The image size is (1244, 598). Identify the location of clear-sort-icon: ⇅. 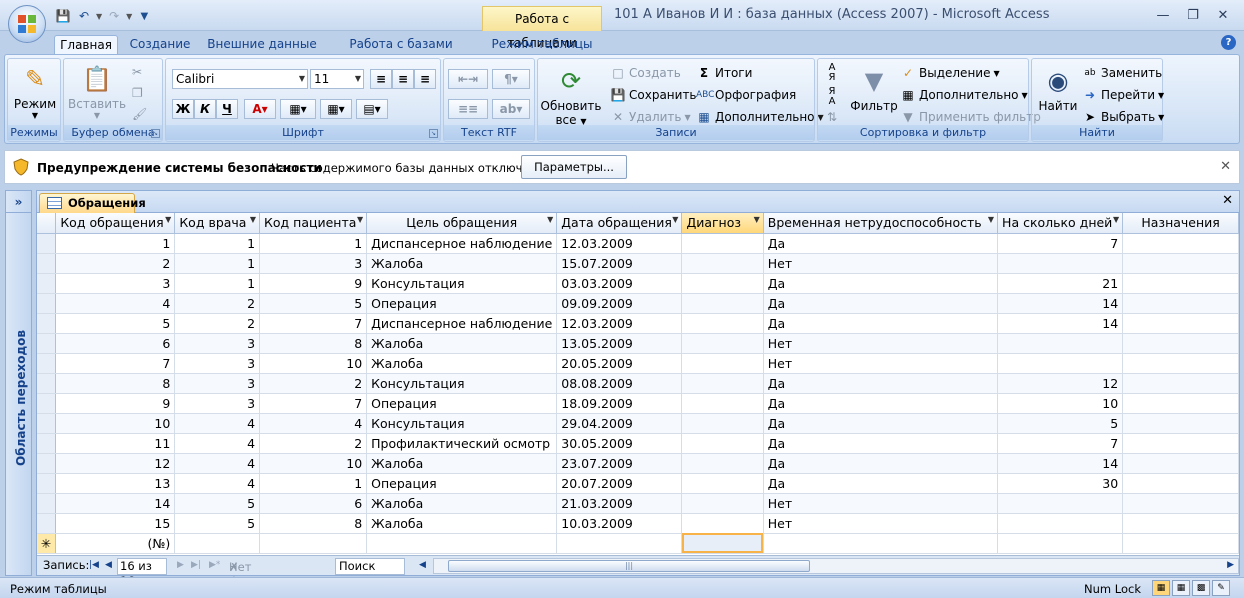
(832, 117).